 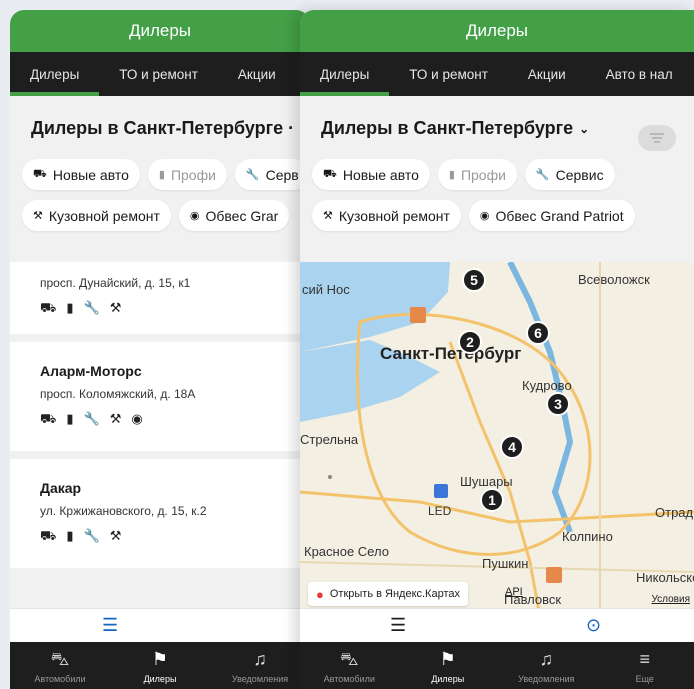 What do you see at coordinates (160, 298) in the screenshot?
I see `dealer-card: просп. Дунайский, д. 15, к1 ⛟ ▮ 🔧 ⚒` at bounding box center [160, 298].